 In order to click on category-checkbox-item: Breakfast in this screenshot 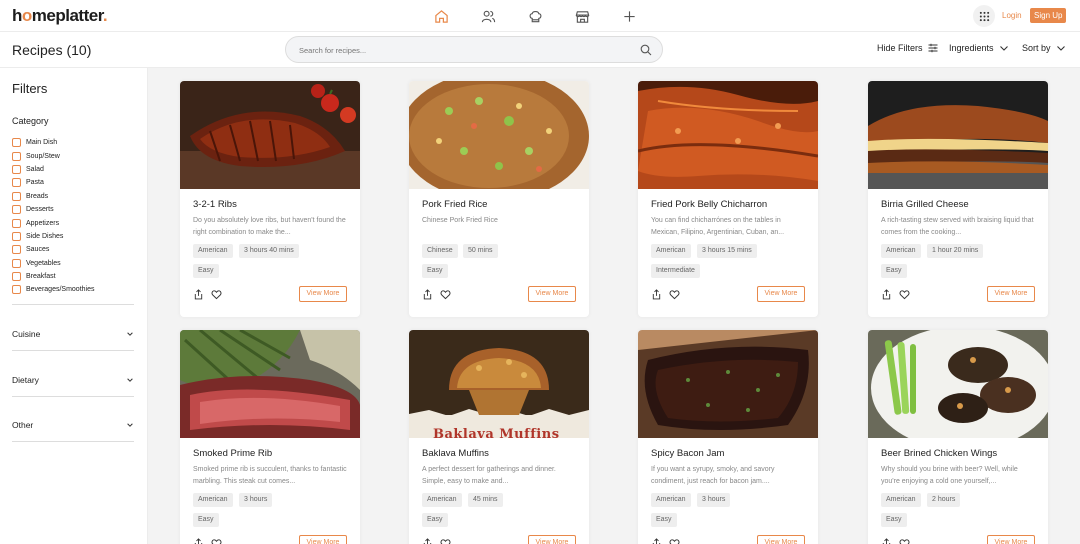, I will do `click(53, 276)`.